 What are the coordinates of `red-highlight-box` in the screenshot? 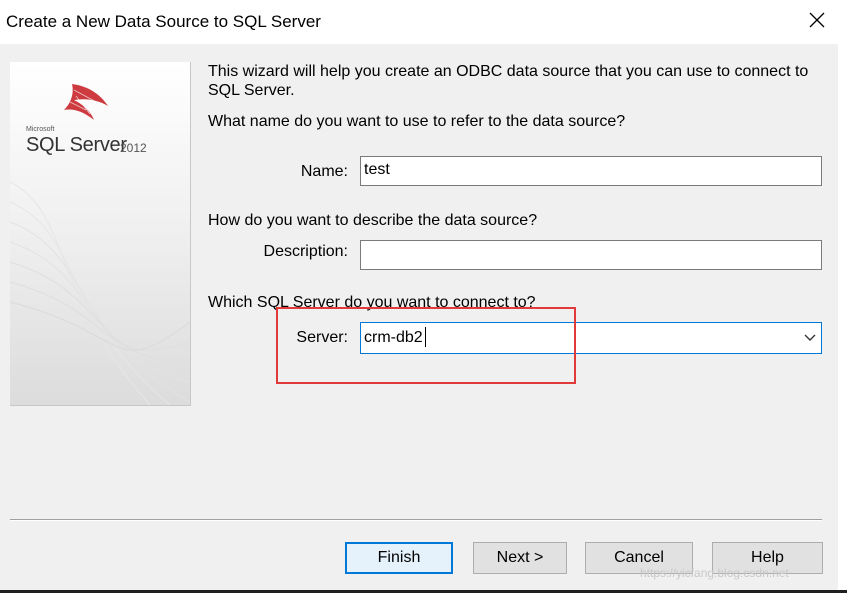 It's located at (426, 345).